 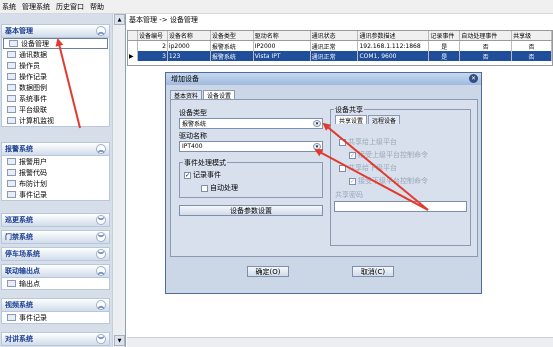 I want to click on accept-upper-checkbox: ✓ 接受上级平台控制命令, so click(x=388, y=155).